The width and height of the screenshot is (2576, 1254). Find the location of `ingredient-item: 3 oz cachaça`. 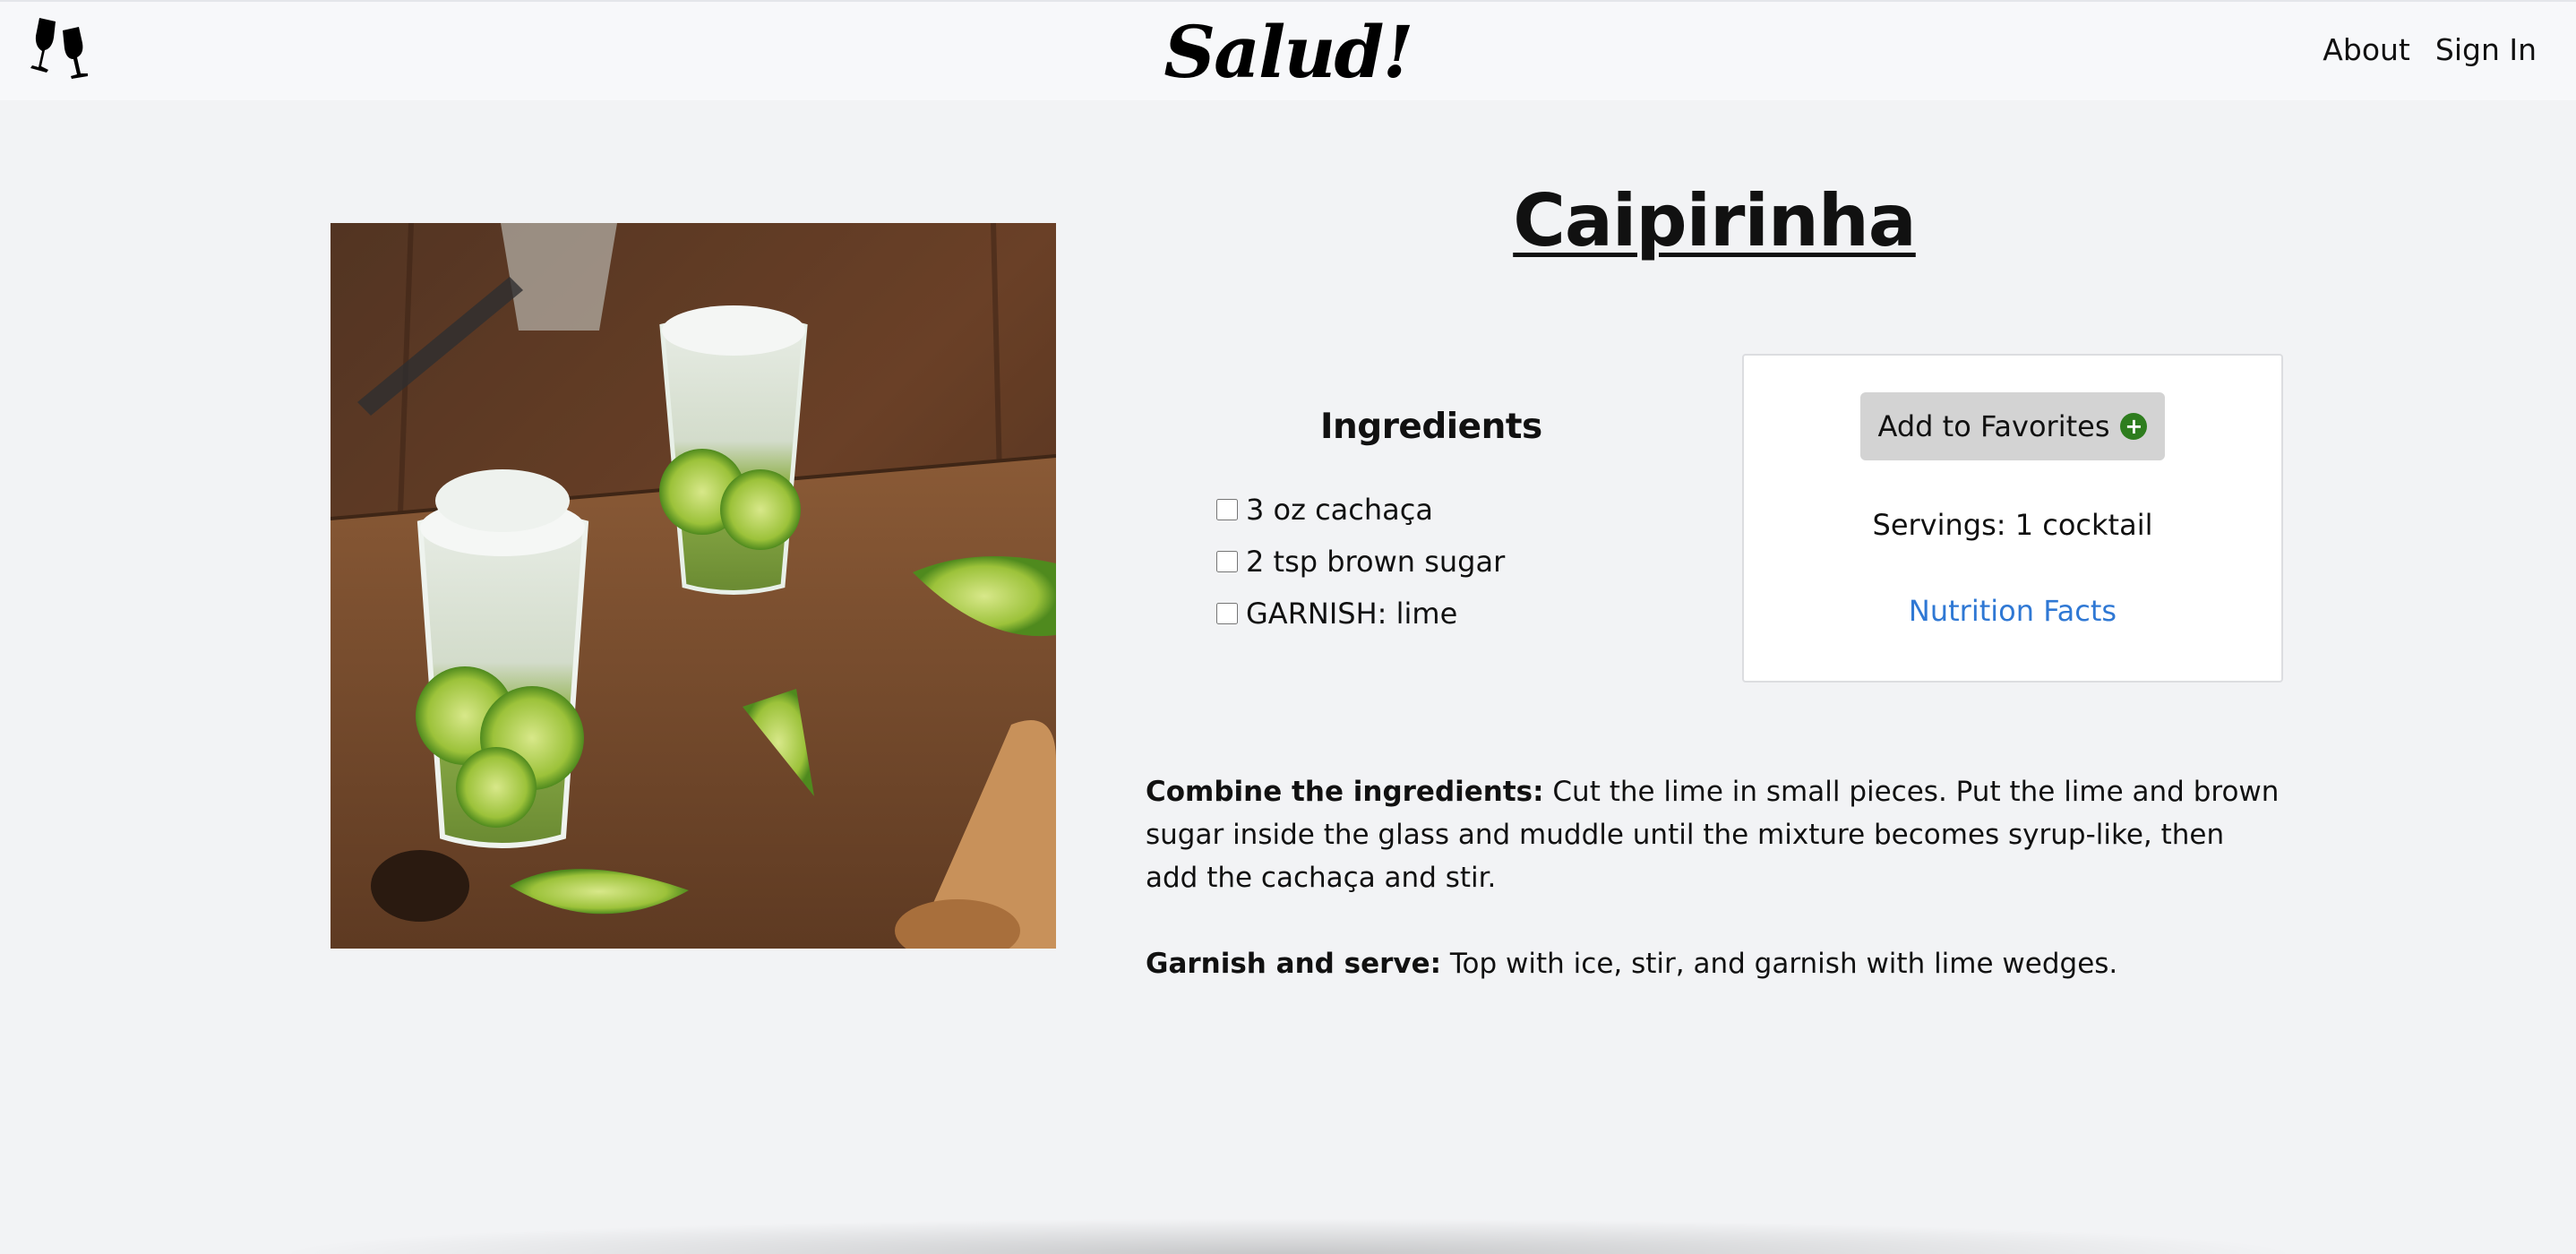

ingredient-item: 3 oz cachaça is located at coordinates (1360, 510).